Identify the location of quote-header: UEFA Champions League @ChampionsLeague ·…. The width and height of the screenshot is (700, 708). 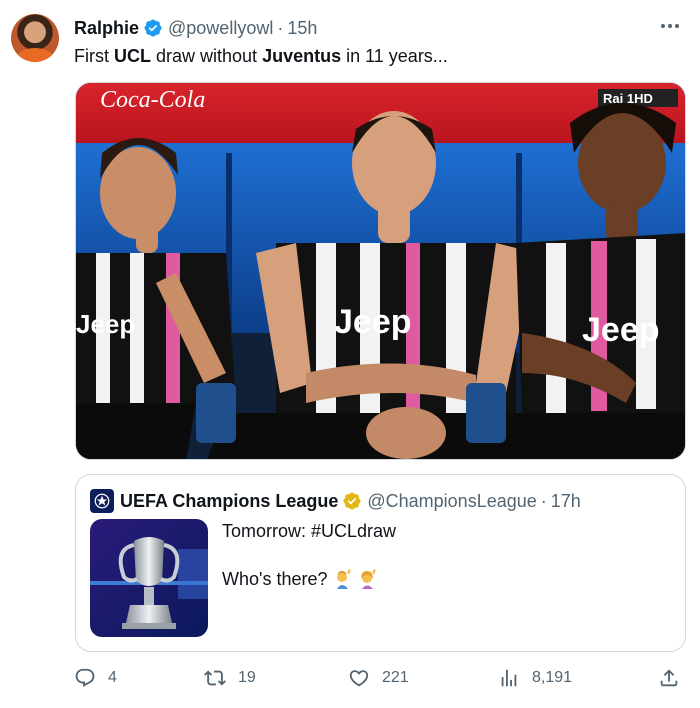
(335, 501).